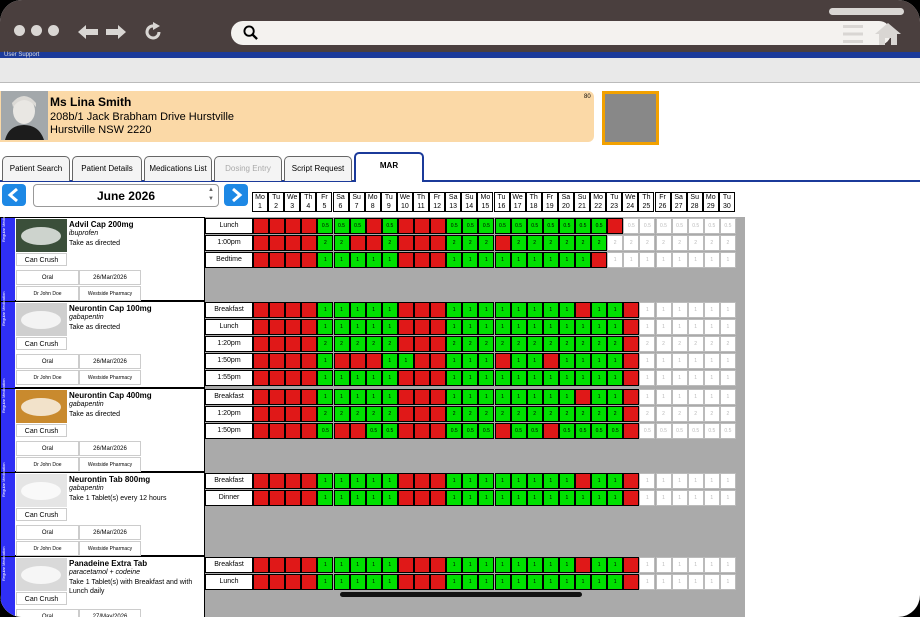  I want to click on tab-medications-list: Medications List, so click(178, 168).